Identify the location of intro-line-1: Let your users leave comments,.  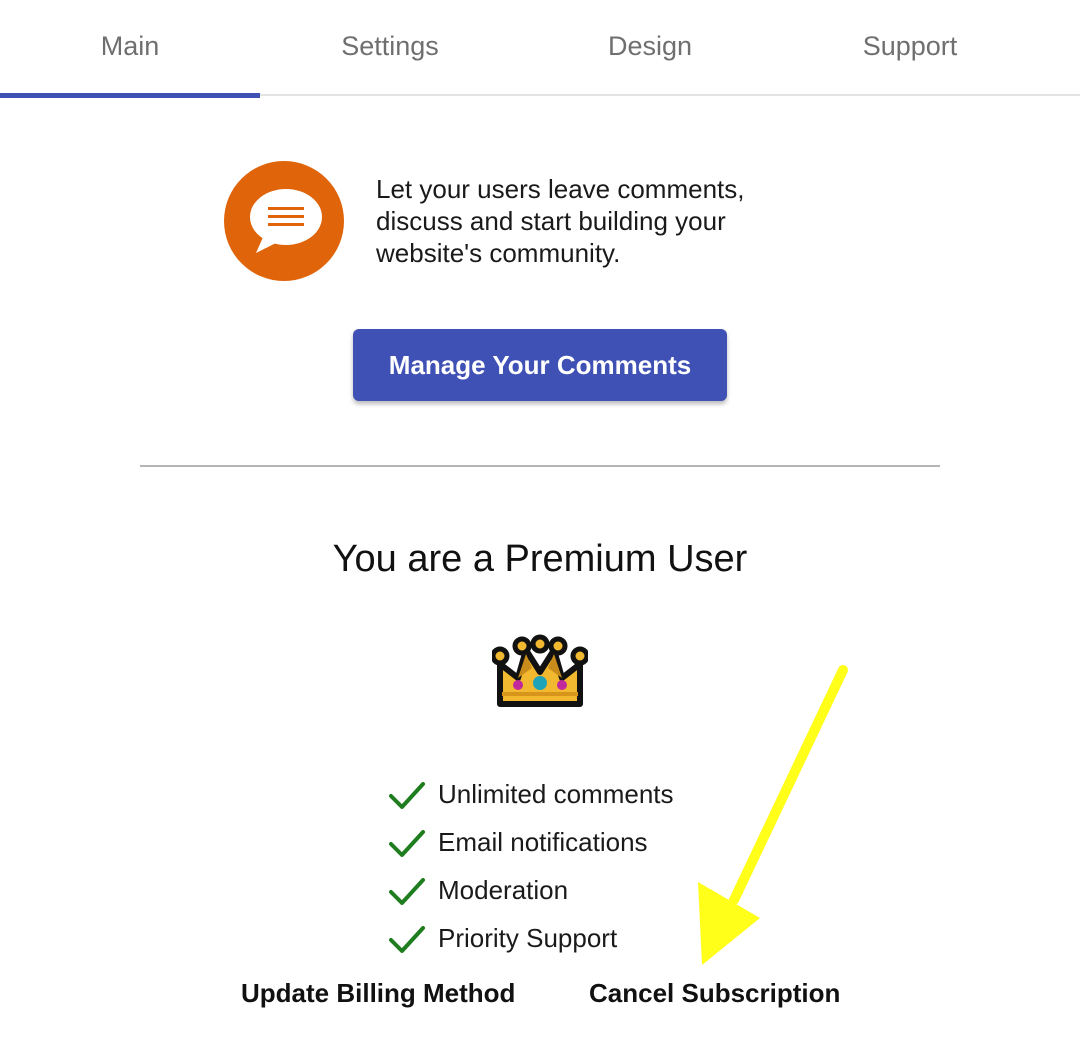
(560, 189).